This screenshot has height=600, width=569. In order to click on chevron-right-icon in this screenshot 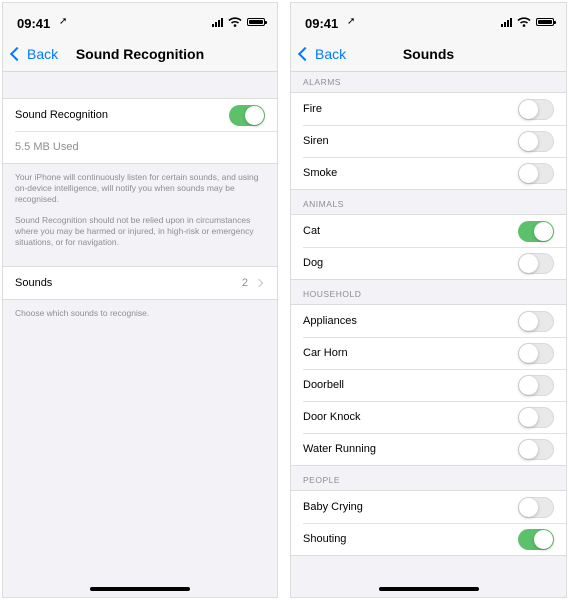, I will do `click(259, 283)`.